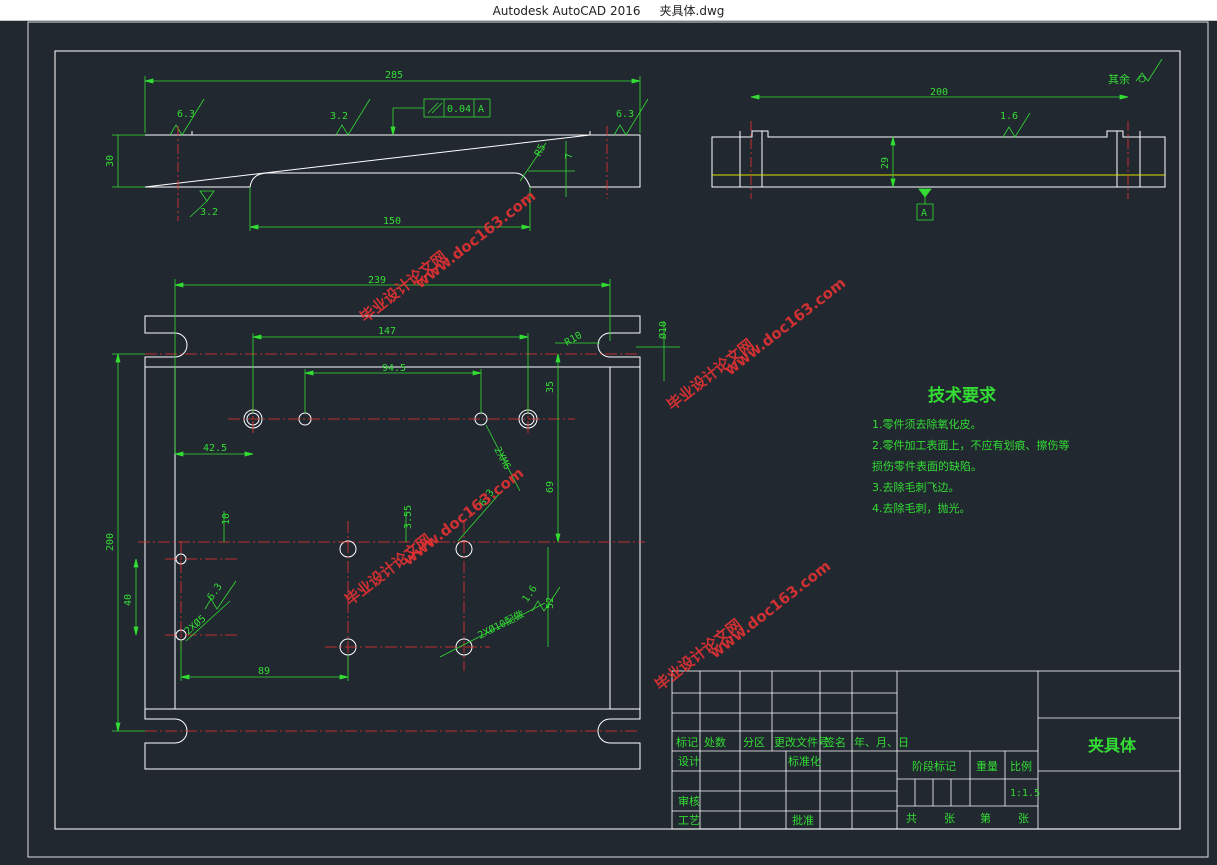  Describe the element at coordinates (550, 603) in the screenshot. I see `dim-52: 52` at that location.